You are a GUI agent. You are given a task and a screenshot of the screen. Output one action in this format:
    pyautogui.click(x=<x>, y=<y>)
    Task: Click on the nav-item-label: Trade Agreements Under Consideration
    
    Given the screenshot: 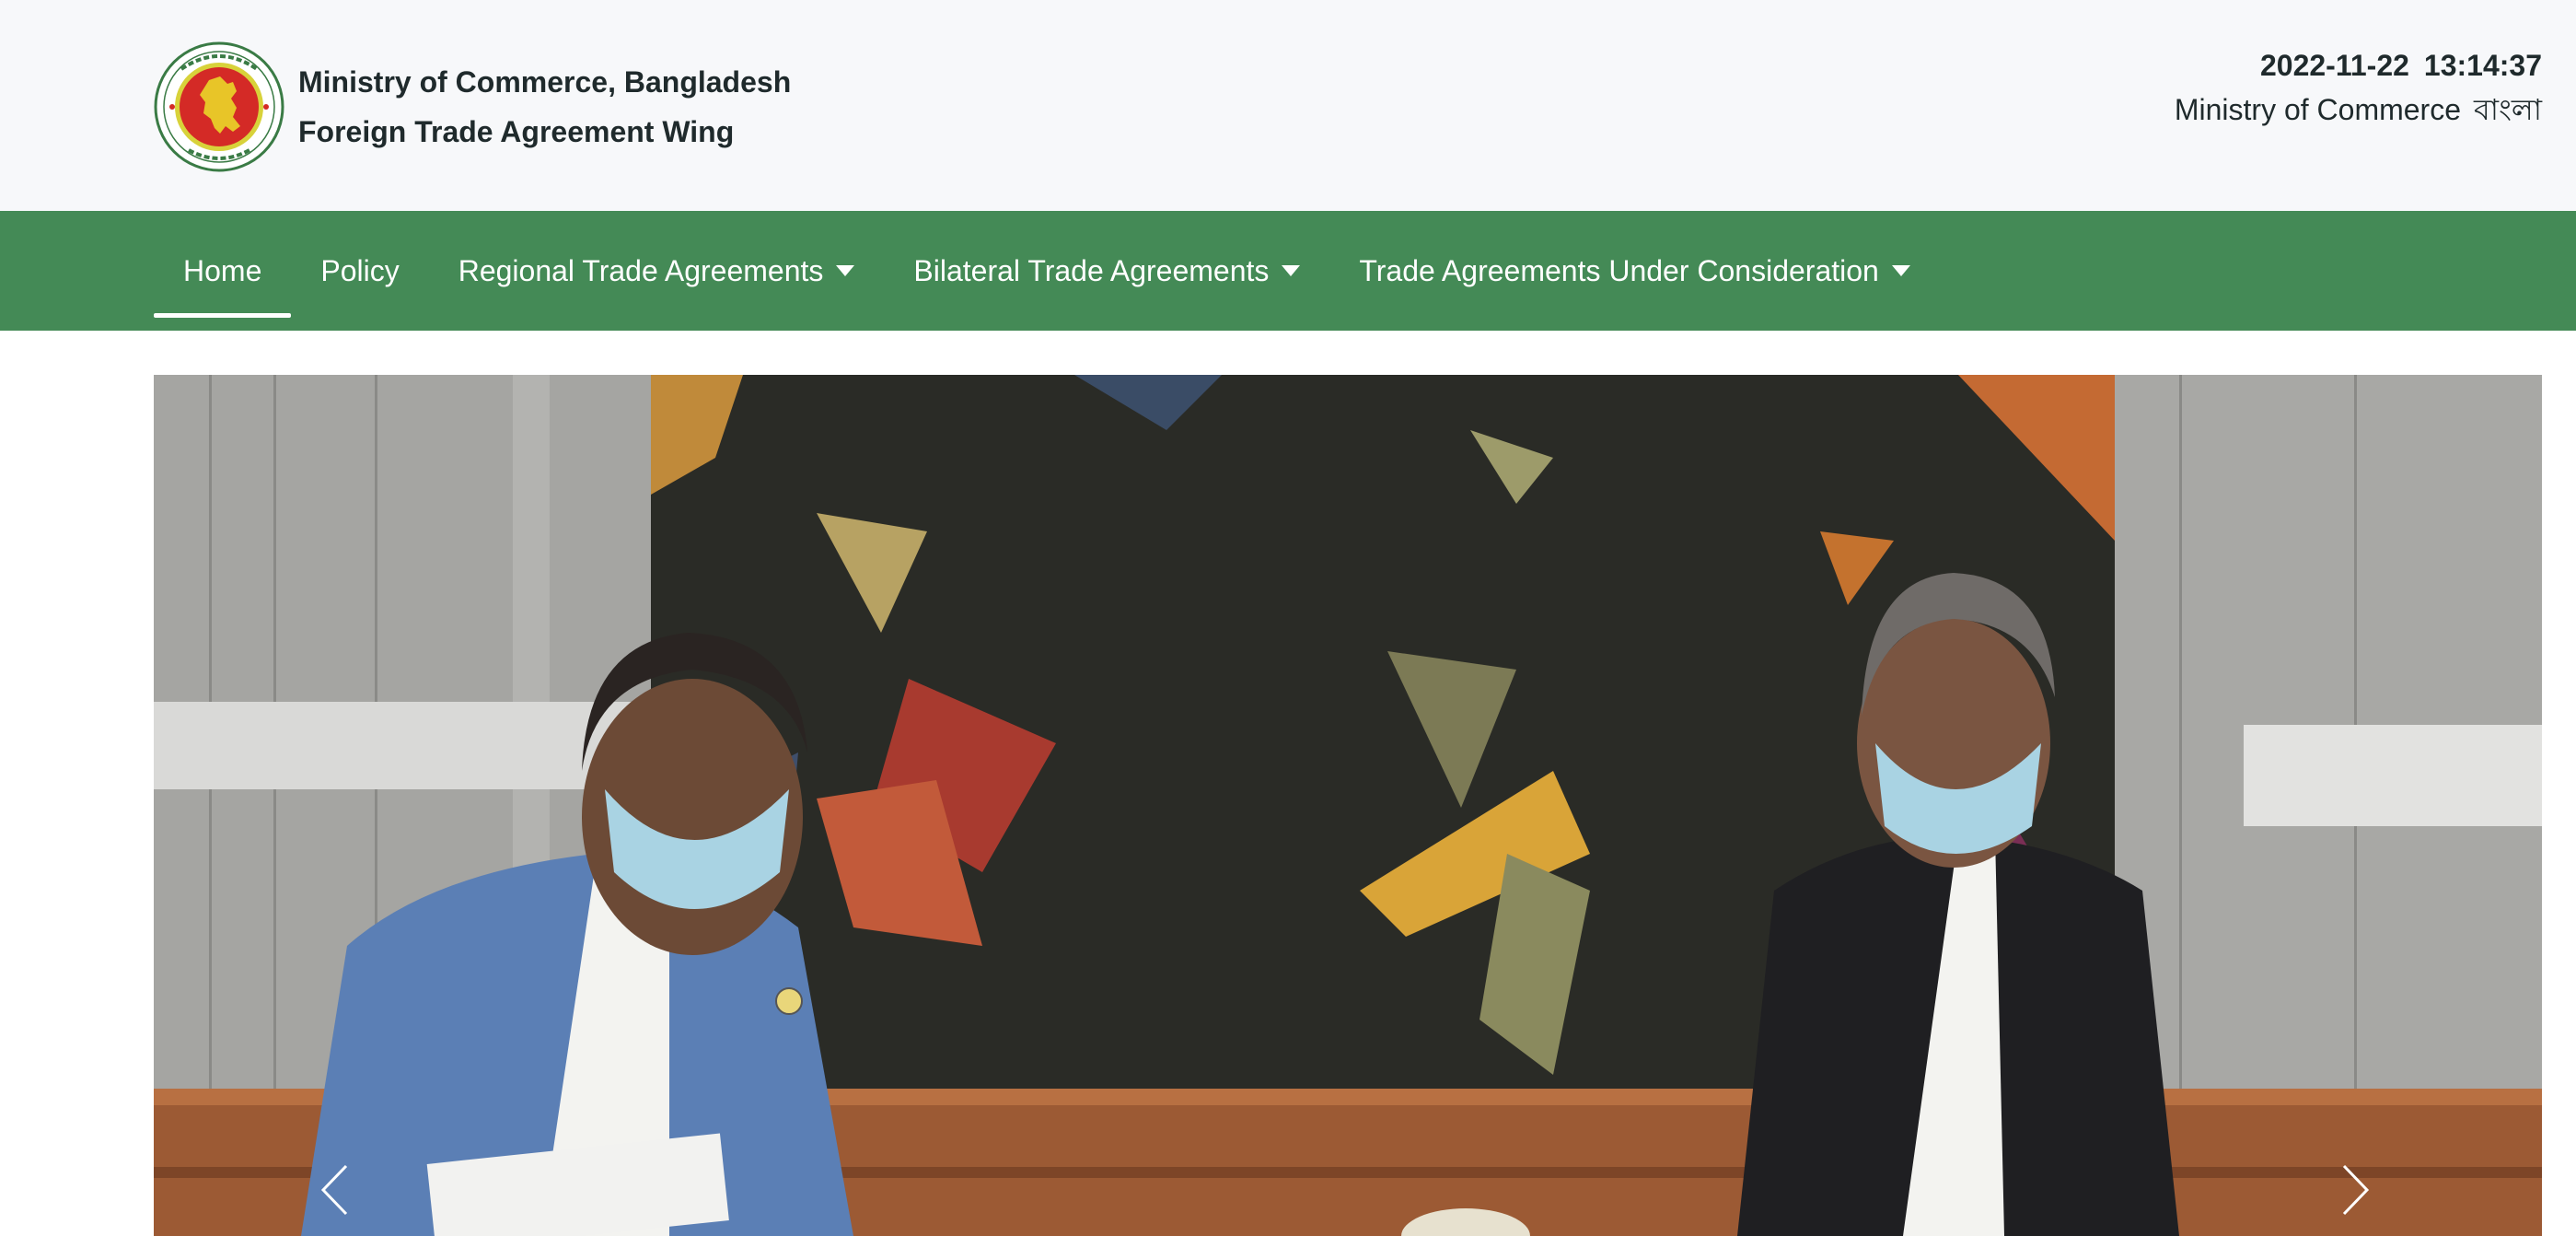 What is the action you would take?
    pyautogui.click(x=1619, y=270)
    